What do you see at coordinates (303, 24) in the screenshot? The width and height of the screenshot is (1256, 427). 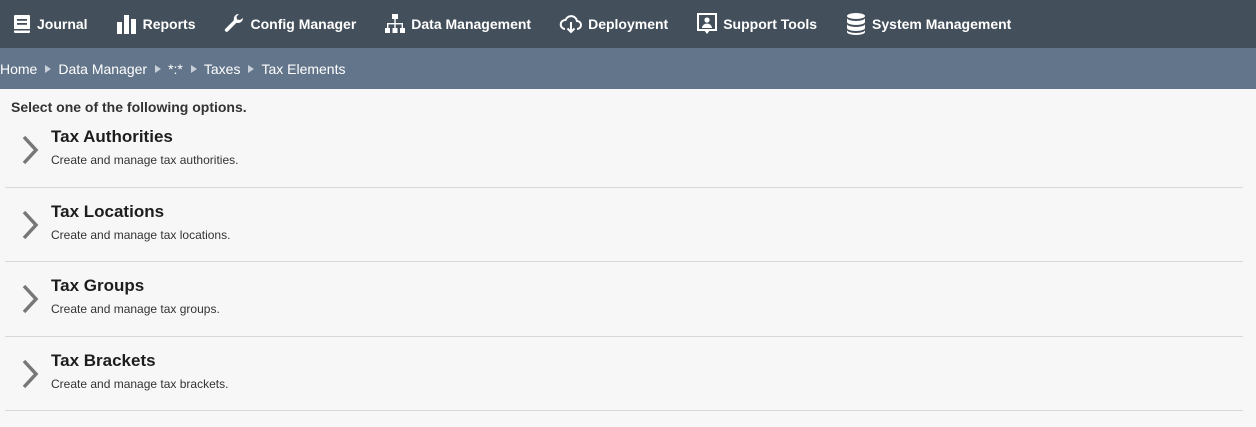 I see `nav-config-manager-label: Config Manager` at bounding box center [303, 24].